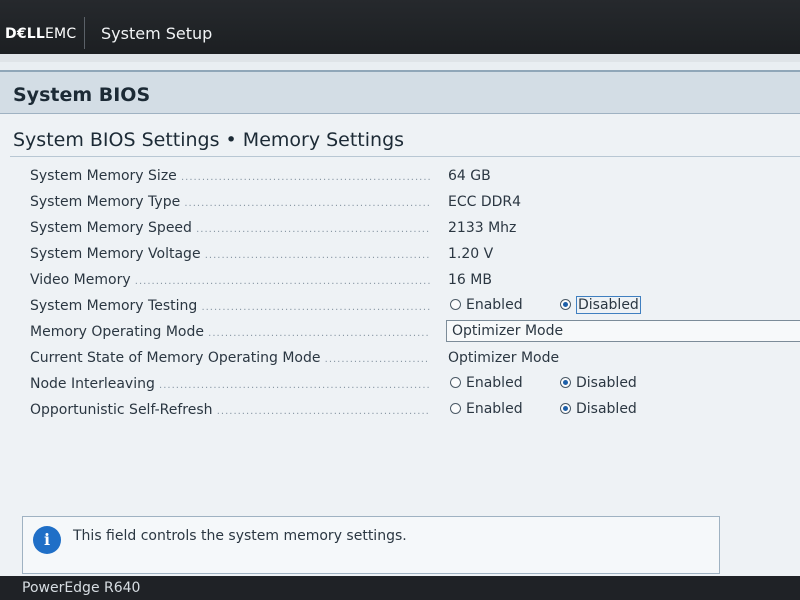 This screenshot has height=600, width=800. I want to click on dell-emc-logo: D€LLEMC, so click(40, 34).